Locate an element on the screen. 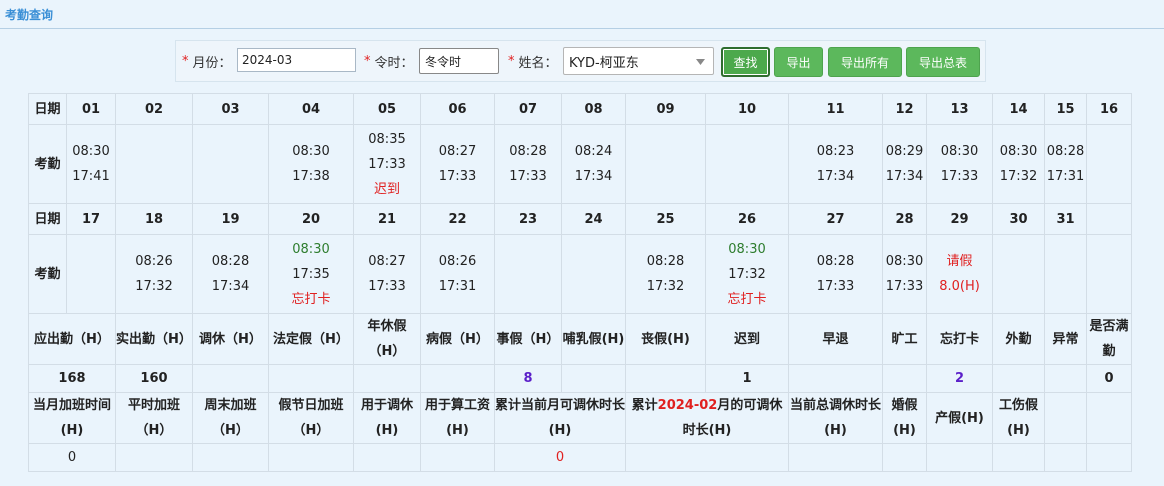 The width and height of the screenshot is (1164, 486). summary-header: 病假（H） is located at coordinates (457, 339).